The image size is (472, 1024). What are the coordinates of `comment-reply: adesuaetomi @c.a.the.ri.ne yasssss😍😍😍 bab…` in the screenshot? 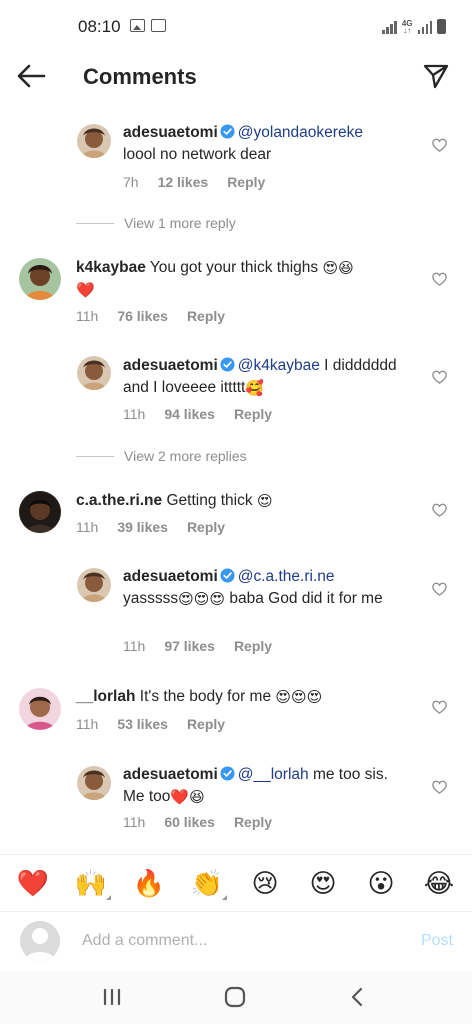 It's located at (236, 616).